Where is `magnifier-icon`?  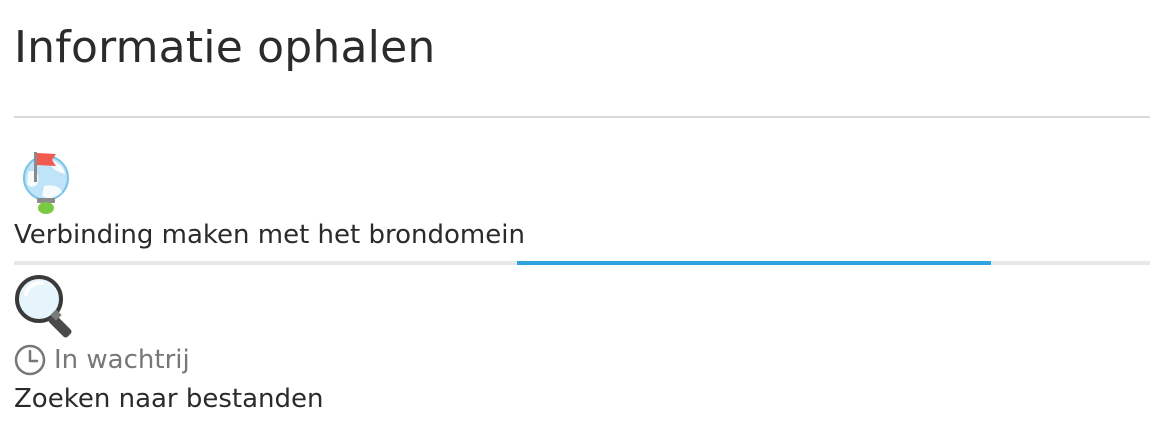 magnifier-icon is located at coordinates (43, 306).